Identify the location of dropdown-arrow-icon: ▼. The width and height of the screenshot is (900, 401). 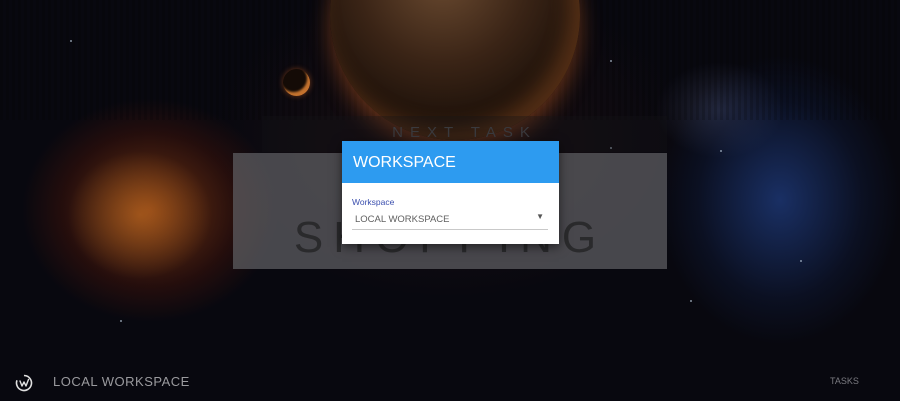
(540, 216).